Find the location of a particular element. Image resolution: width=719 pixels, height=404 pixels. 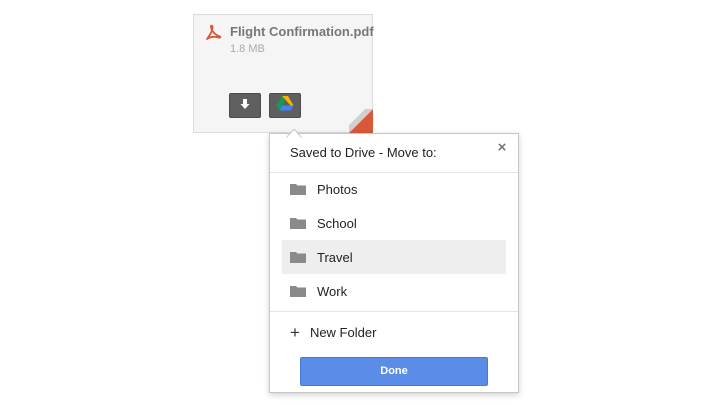

folder-item-travel: Travel is located at coordinates (394, 257).